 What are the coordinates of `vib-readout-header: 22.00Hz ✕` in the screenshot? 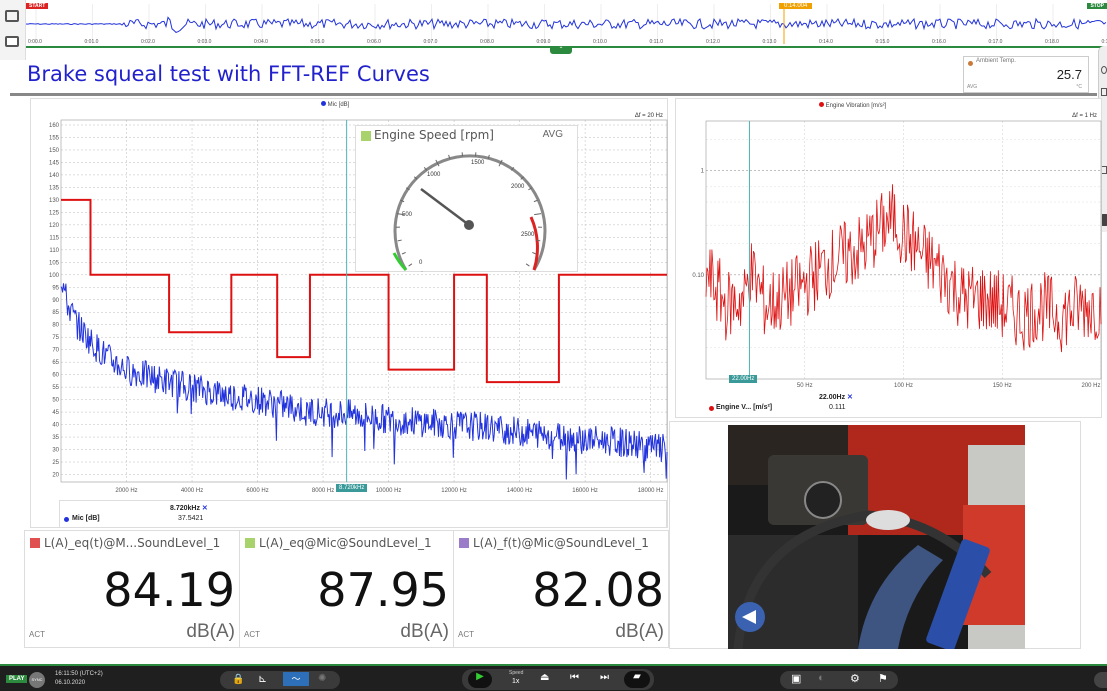 It's located at (836, 397).